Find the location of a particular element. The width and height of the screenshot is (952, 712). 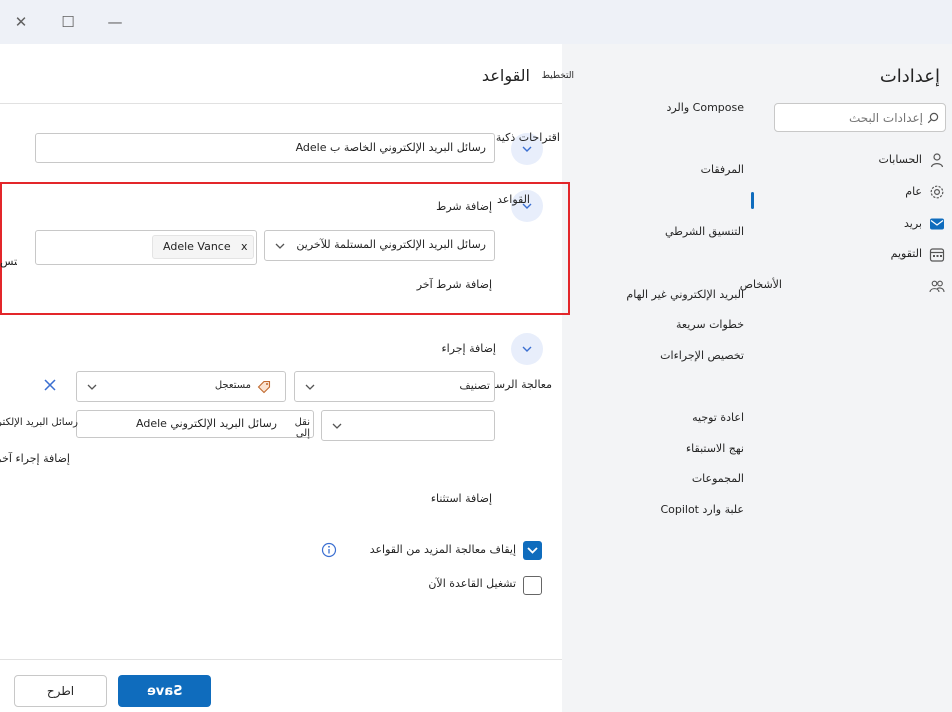

tag-icon is located at coordinates (264, 387).